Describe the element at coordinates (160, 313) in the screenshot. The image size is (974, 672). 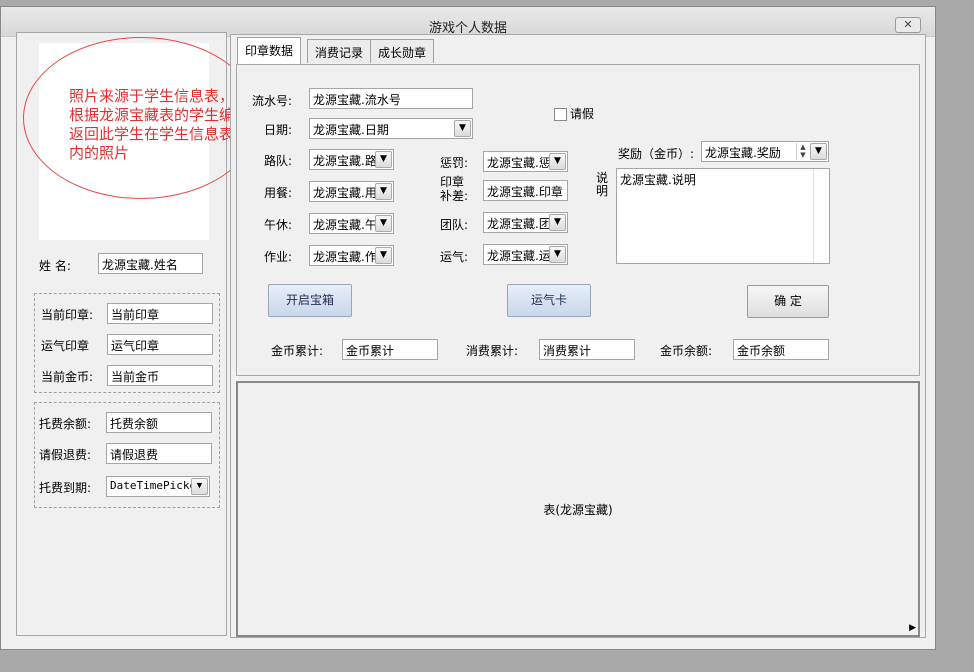
I see `current-stamp-field: 当前印章` at that location.